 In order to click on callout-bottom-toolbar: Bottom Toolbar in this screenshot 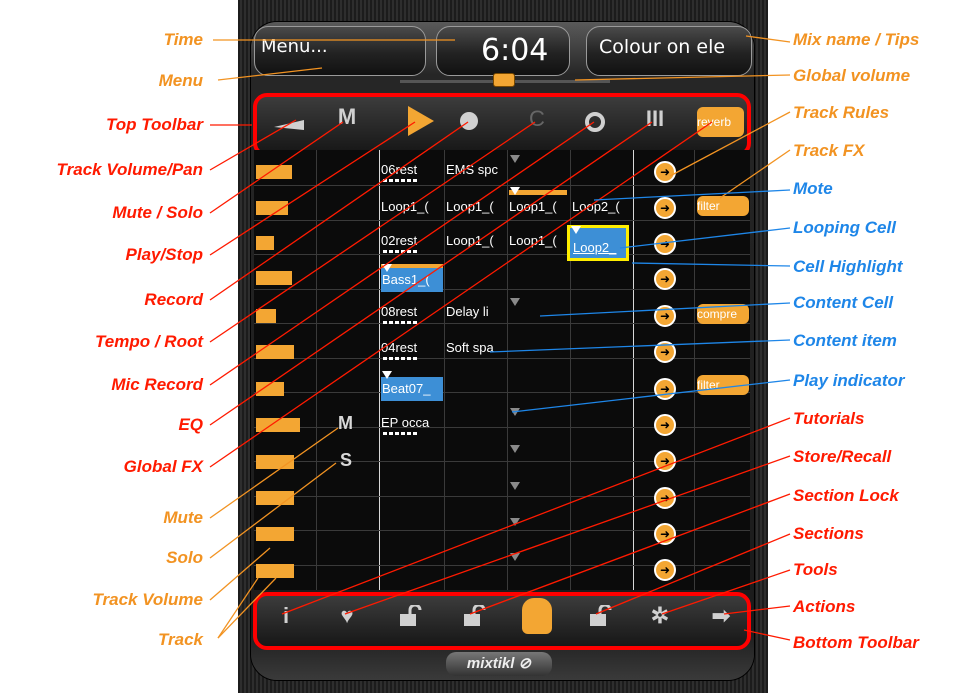, I will do `click(856, 642)`.